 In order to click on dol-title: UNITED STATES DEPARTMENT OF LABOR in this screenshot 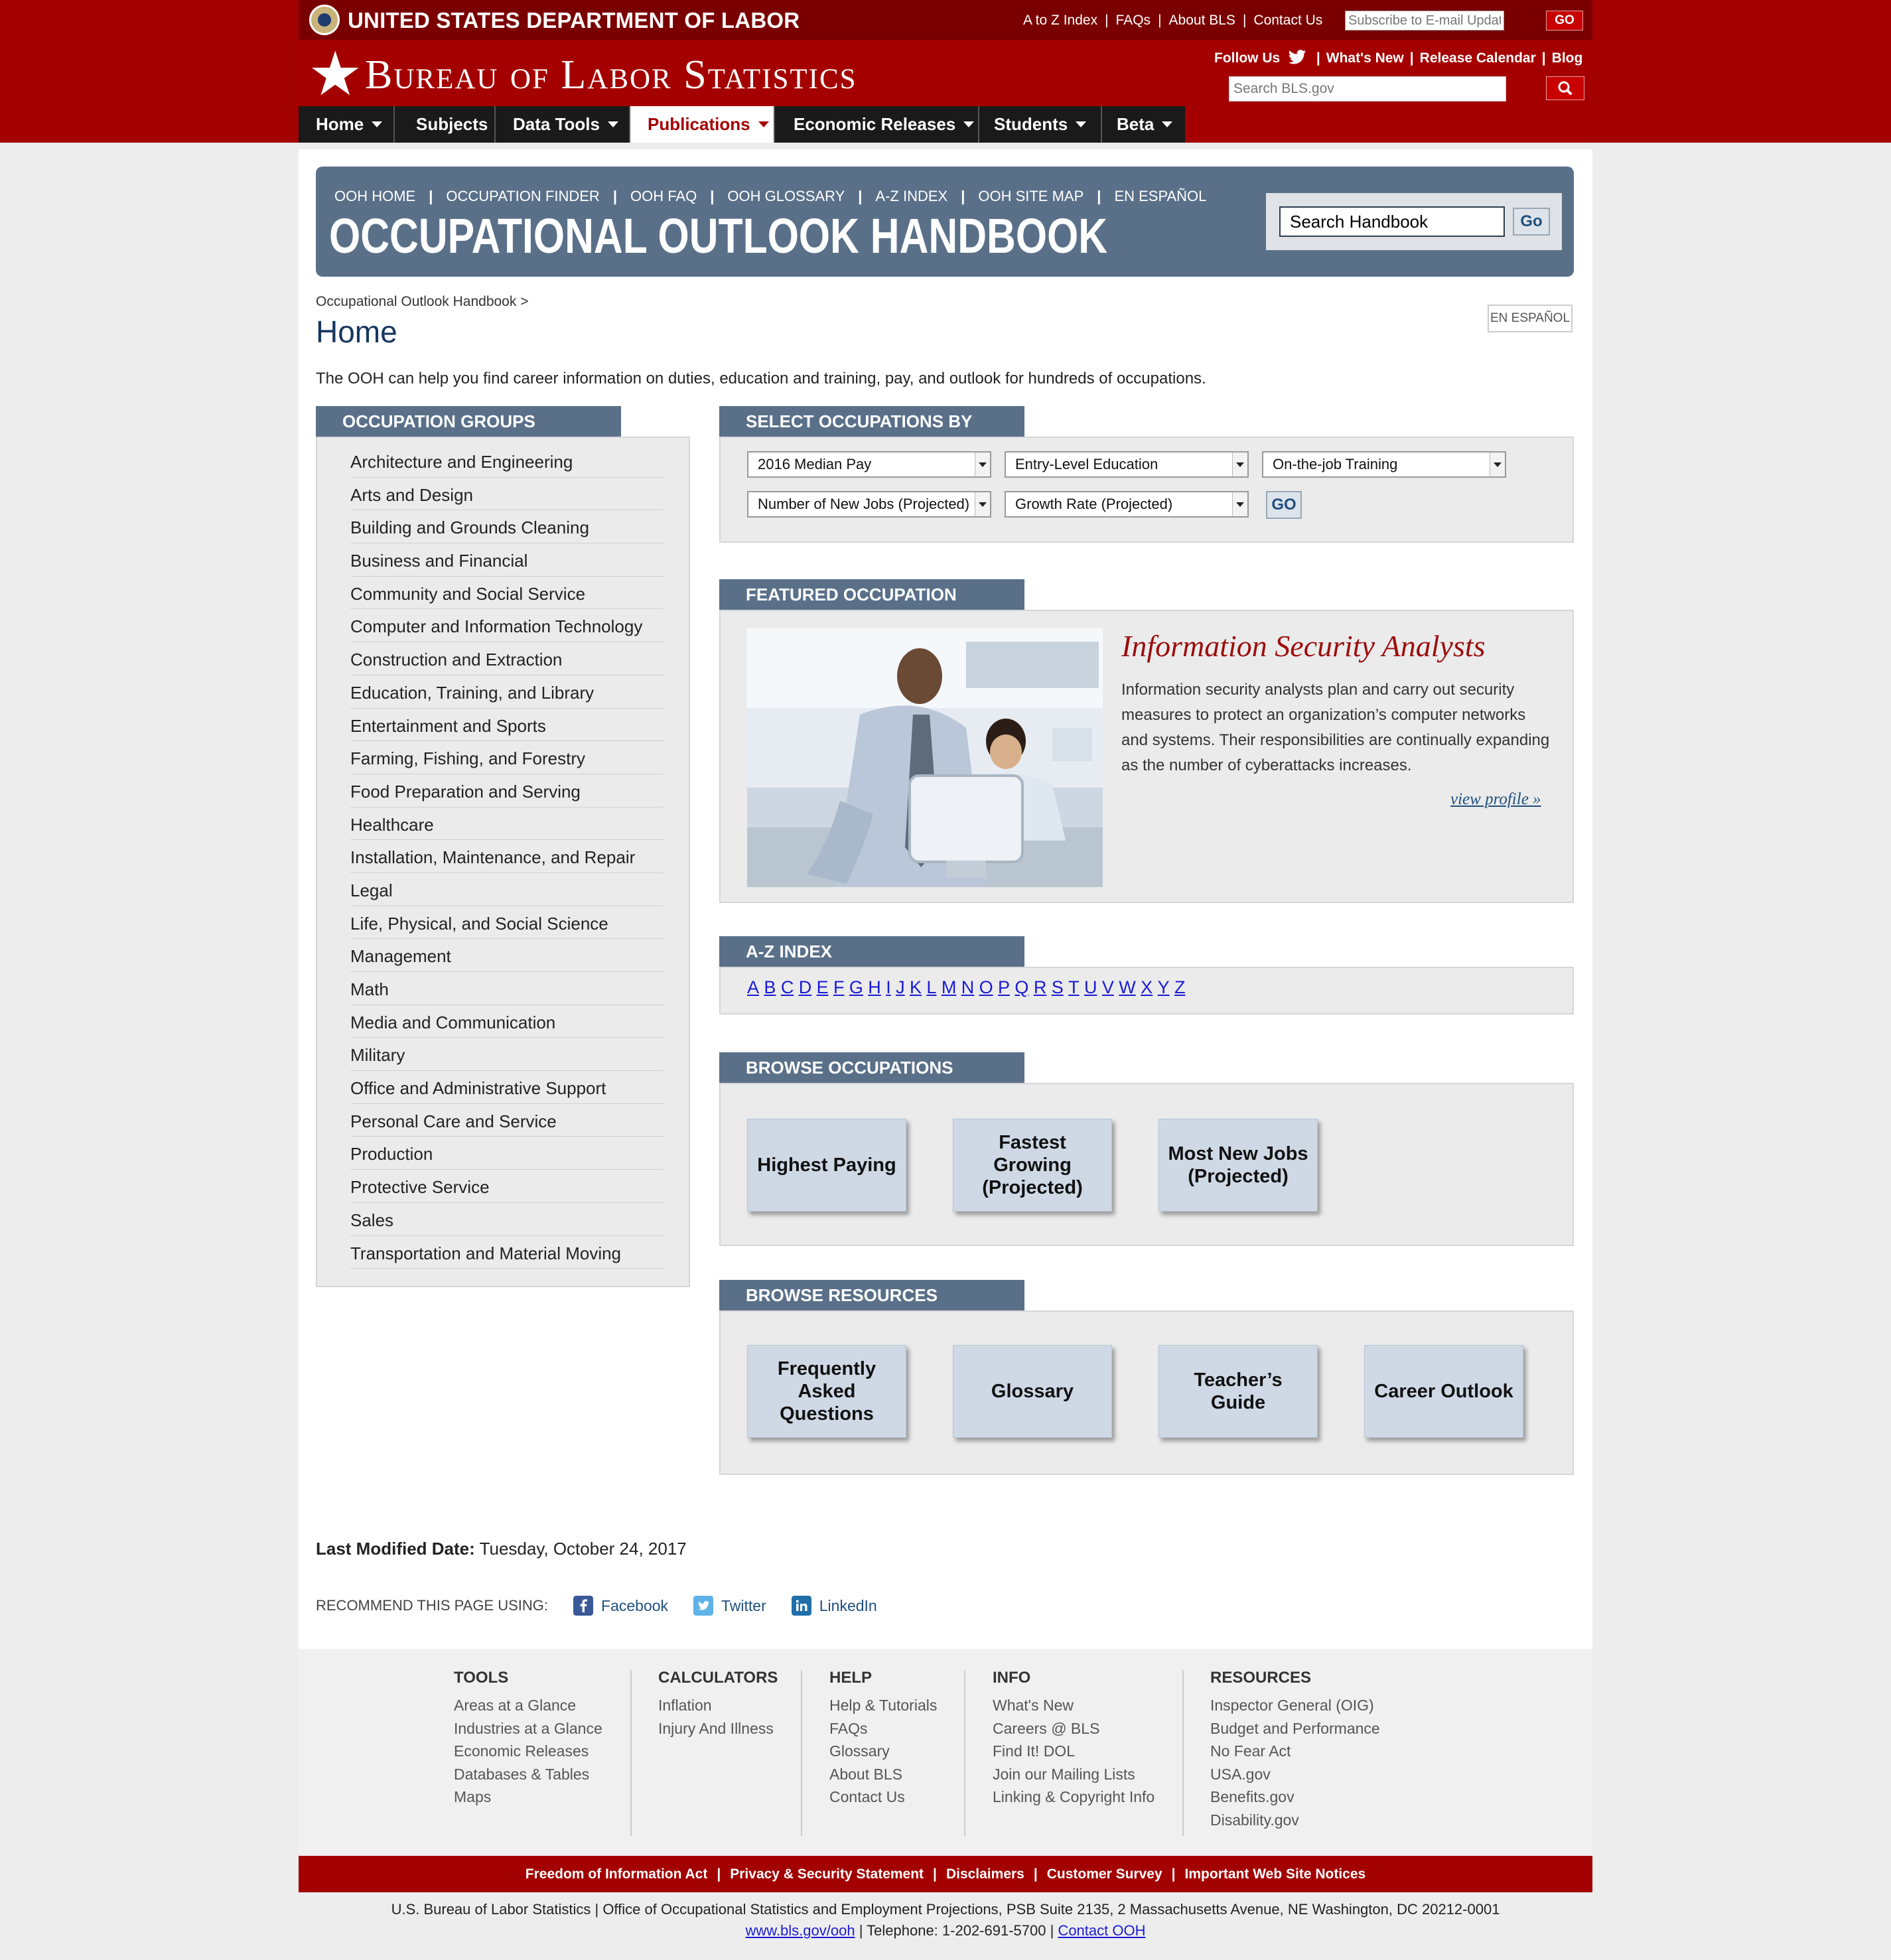, I will do `click(574, 20)`.